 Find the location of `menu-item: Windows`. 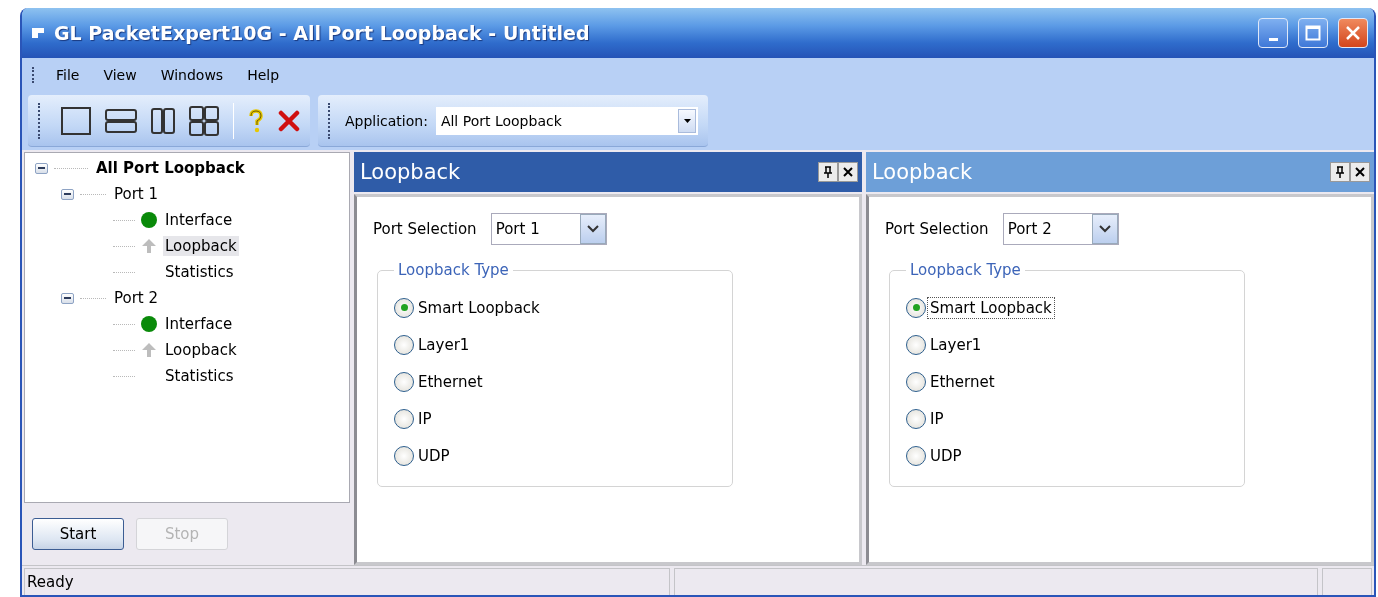

menu-item: Windows is located at coordinates (192, 75).